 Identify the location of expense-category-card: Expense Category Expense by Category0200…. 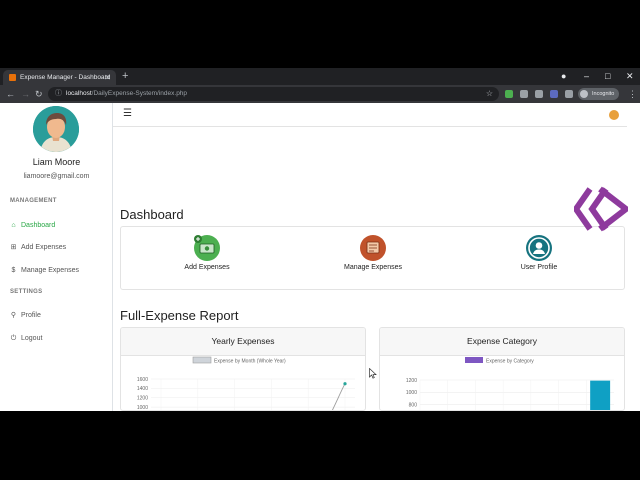
(502, 369).